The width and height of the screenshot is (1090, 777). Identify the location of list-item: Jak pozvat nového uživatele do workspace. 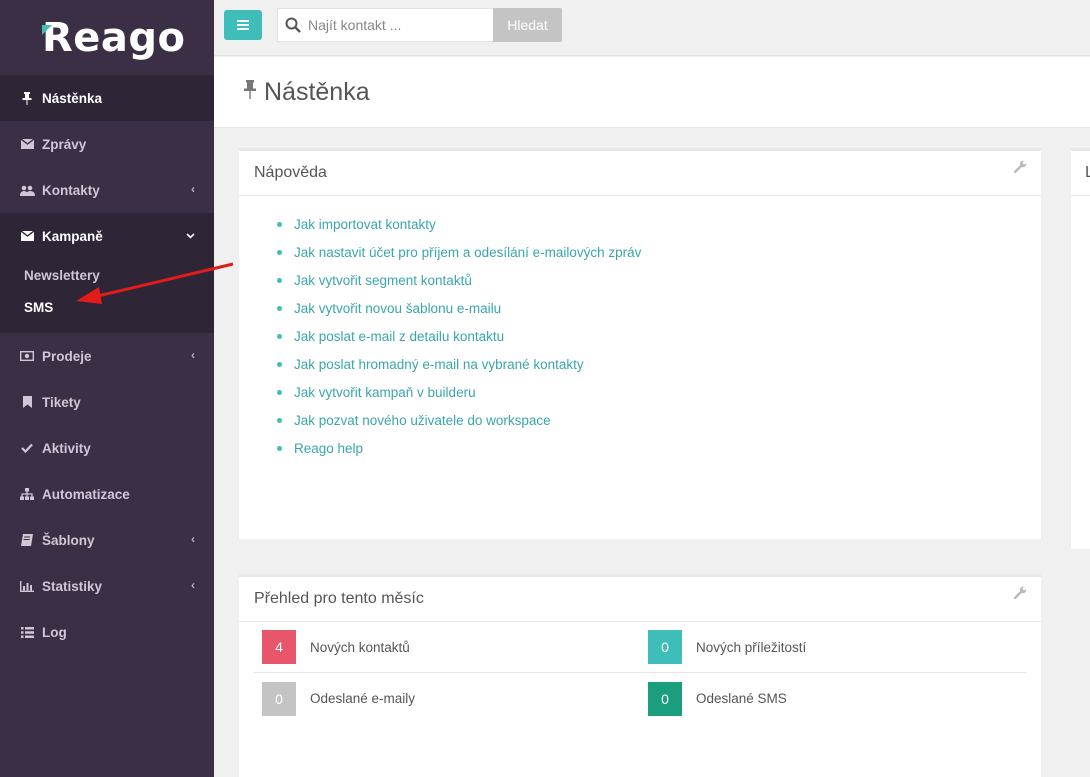
(659, 420).